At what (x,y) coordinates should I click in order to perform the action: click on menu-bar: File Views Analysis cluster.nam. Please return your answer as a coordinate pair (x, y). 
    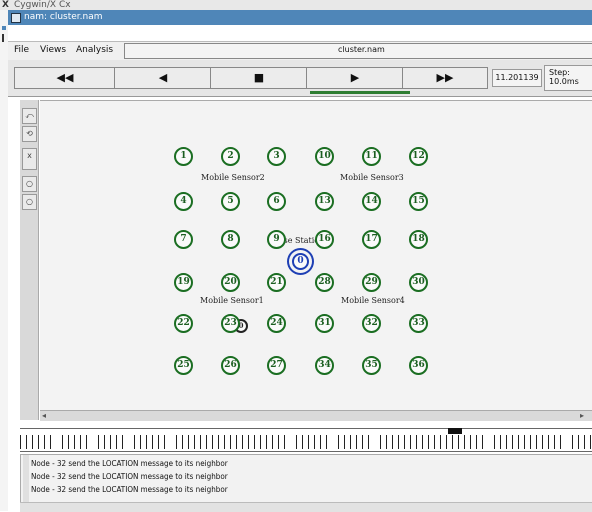
    Looking at the image, I should click on (300, 51).